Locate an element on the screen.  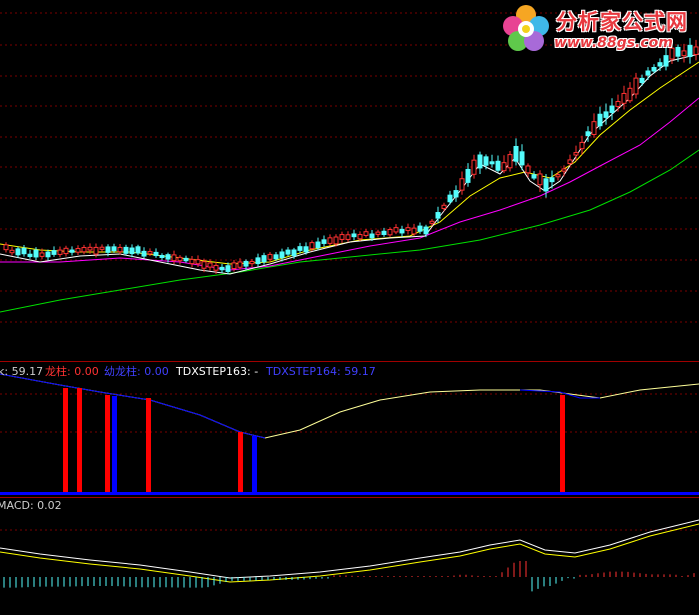
step163-label: TDXSTEP163: - is located at coordinates (217, 371).